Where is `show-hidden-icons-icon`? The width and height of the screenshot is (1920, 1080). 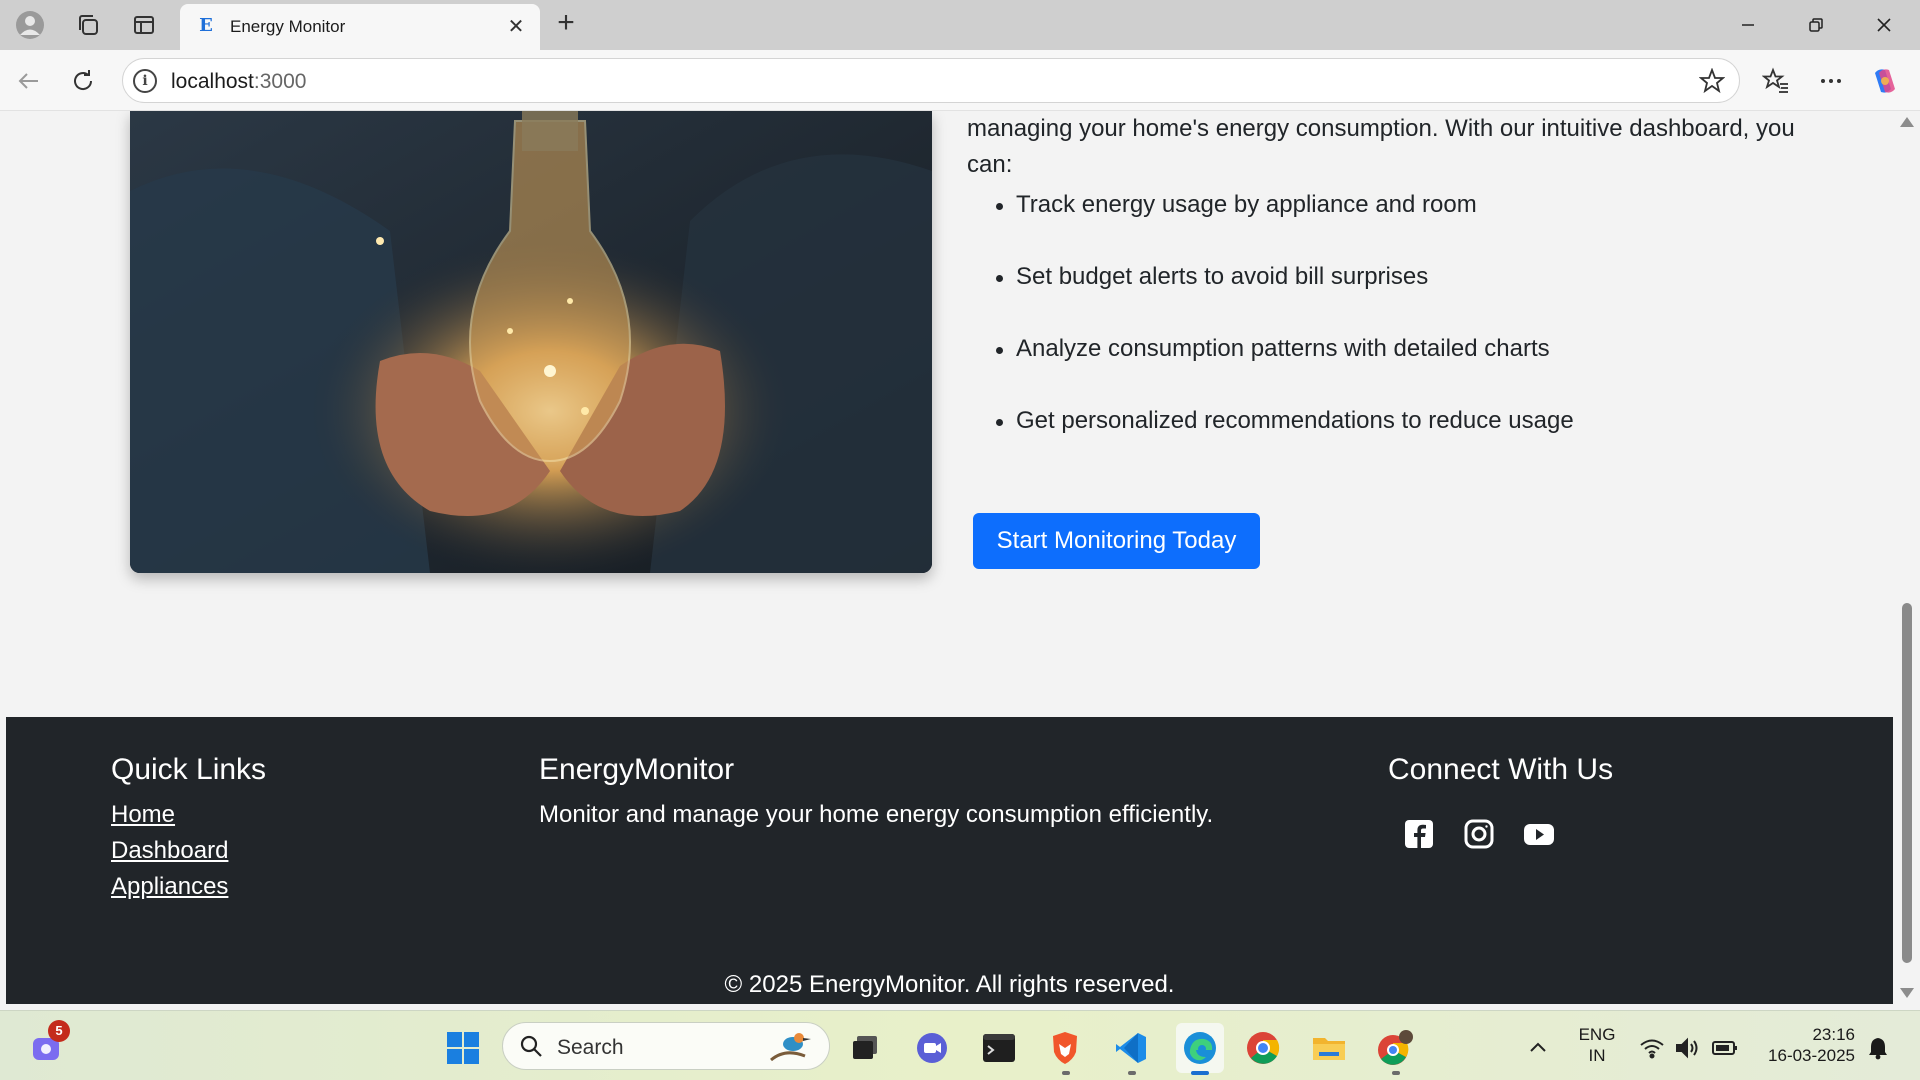 show-hidden-icons-icon is located at coordinates (1538, 1048).